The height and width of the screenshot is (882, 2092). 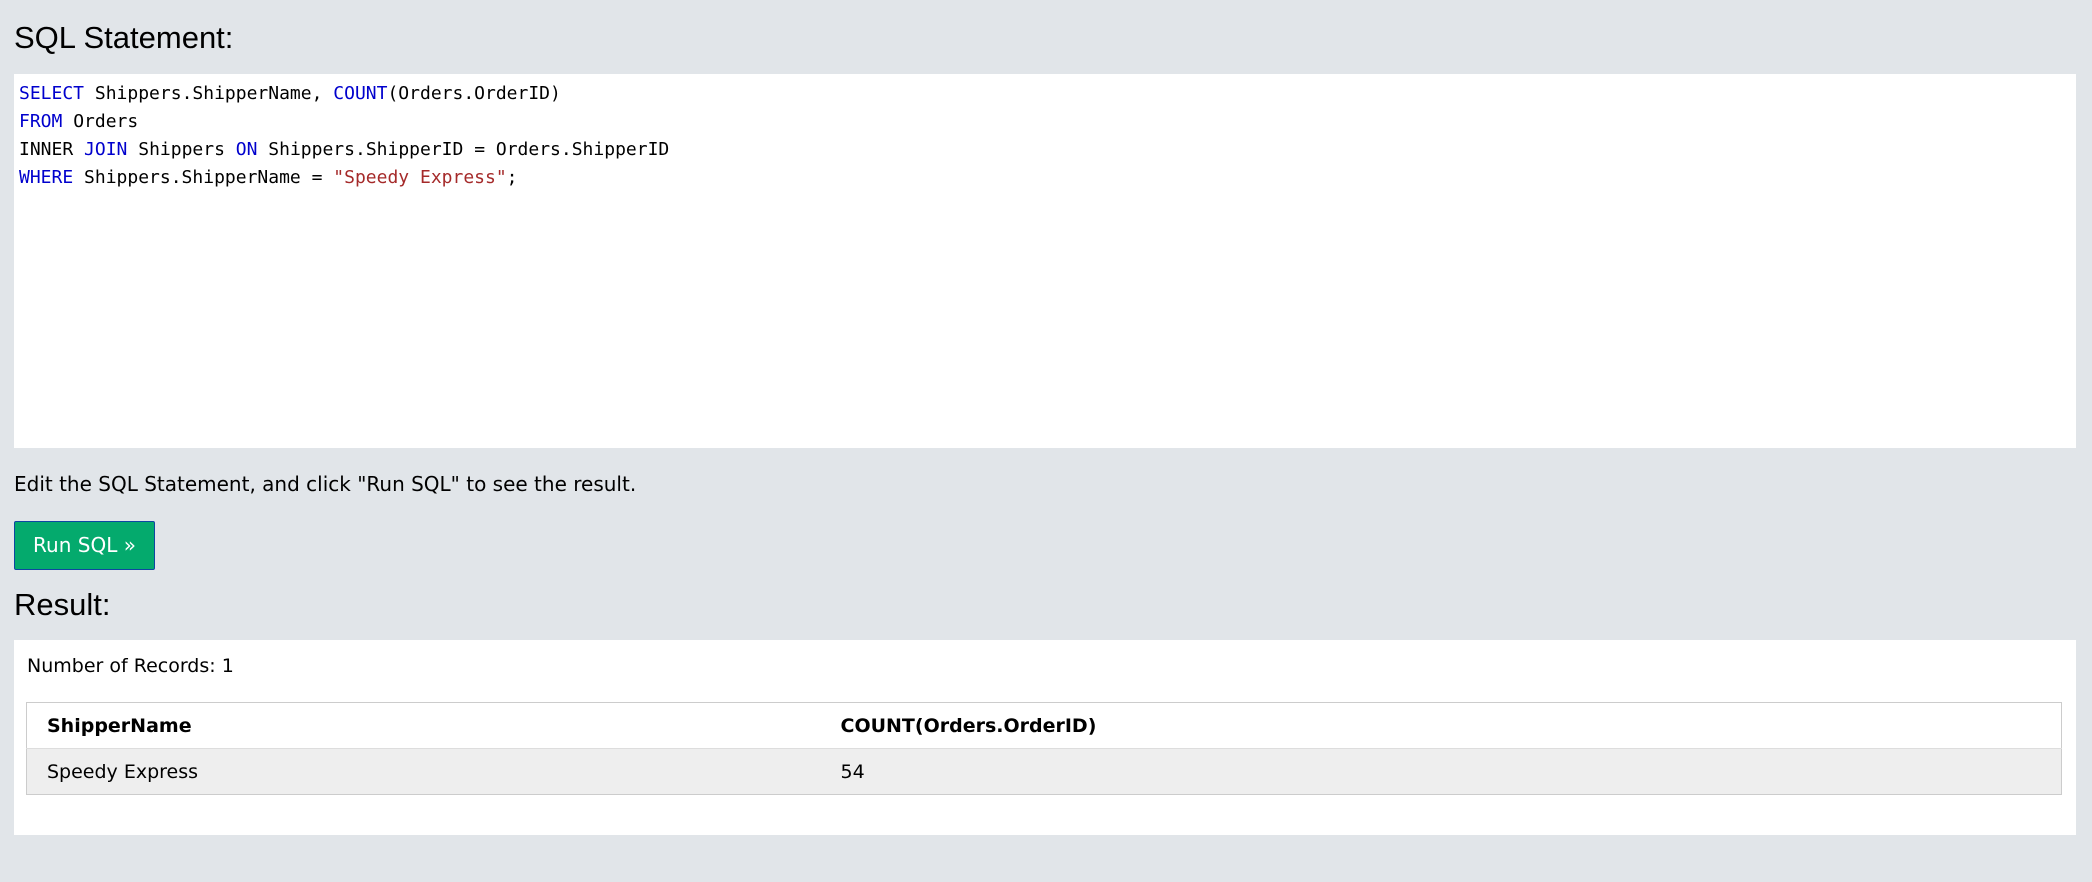 What do you see at coordinates (41, 121) in the screenshot?
I see `sql-keyword: FROM` at bounding box center [41, 121].